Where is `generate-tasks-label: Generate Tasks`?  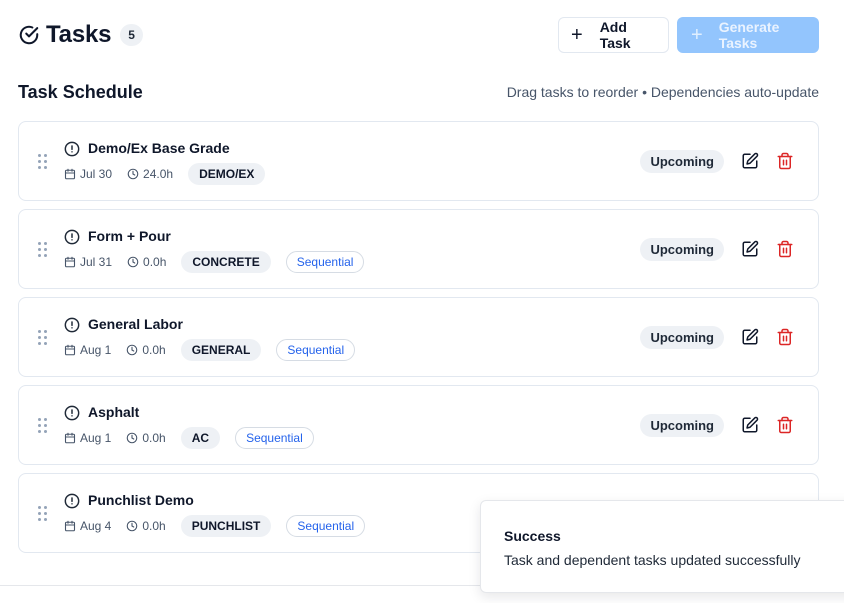 generate-tasks-label: Generate Tasks is located at coordinates (749, 35).